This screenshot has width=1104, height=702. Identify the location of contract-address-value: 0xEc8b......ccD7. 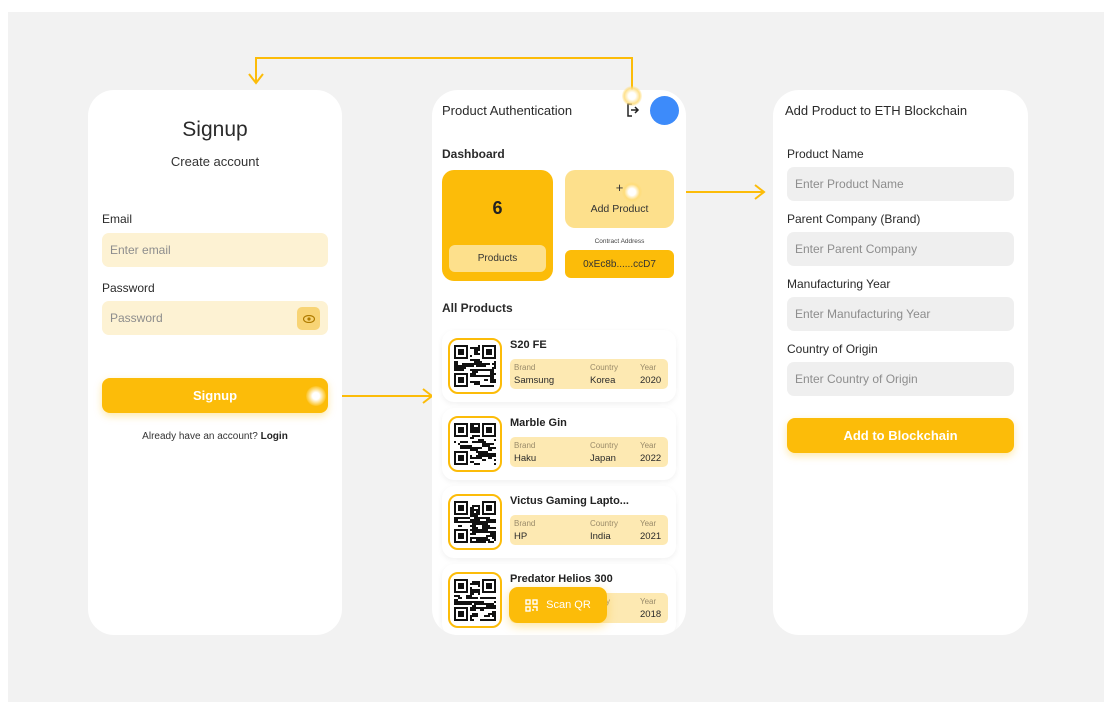
(619, 264).